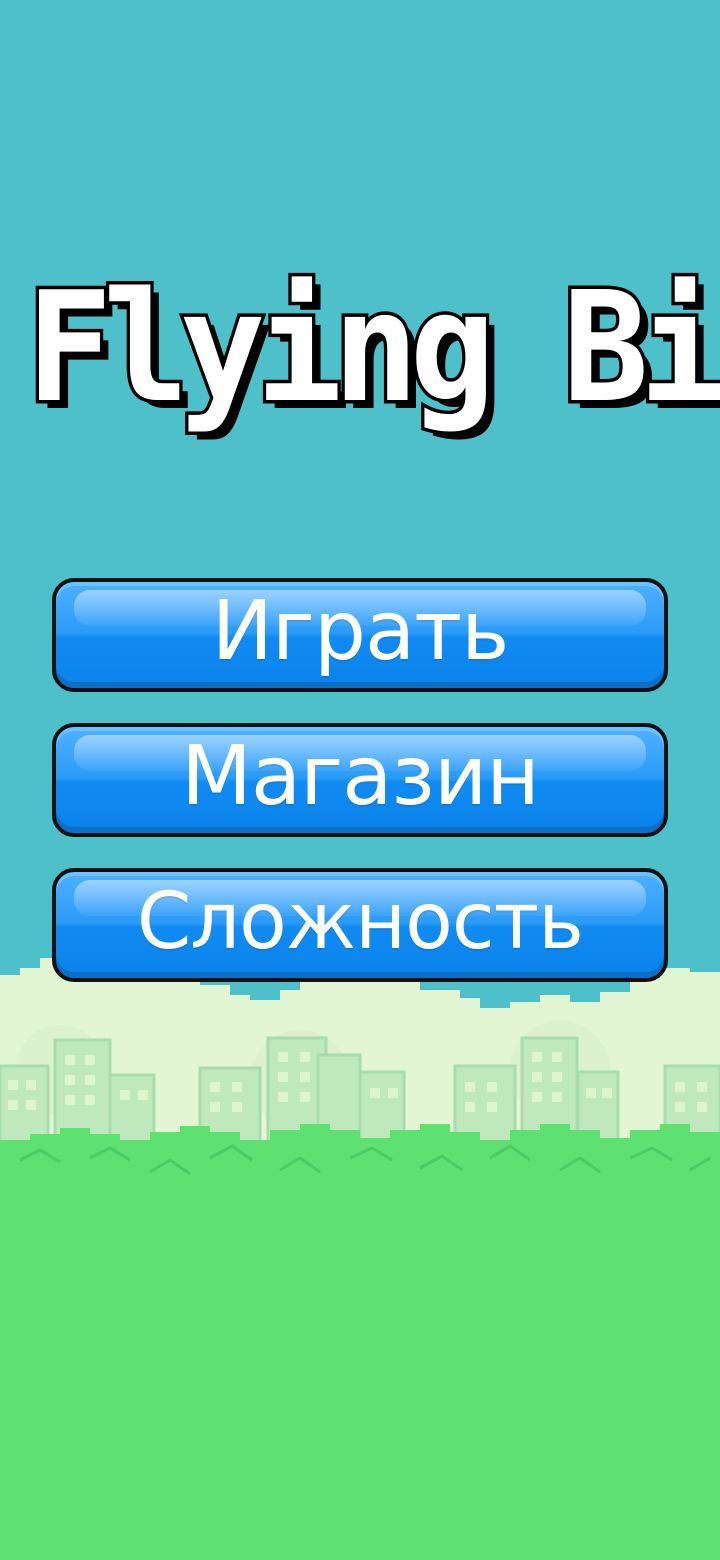 The width and height of the screenshot is (720, 1560). I want to click on play-button: Играть, so click(360, 635).